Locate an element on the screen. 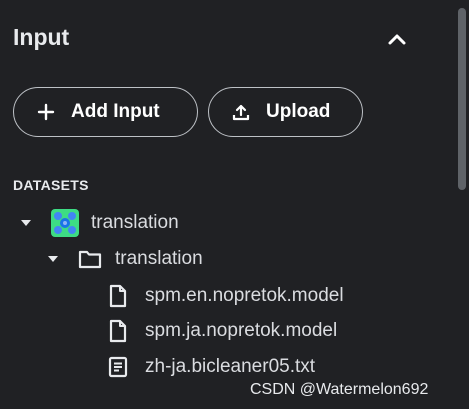  upload-icon is located at coordinates (241, 112).